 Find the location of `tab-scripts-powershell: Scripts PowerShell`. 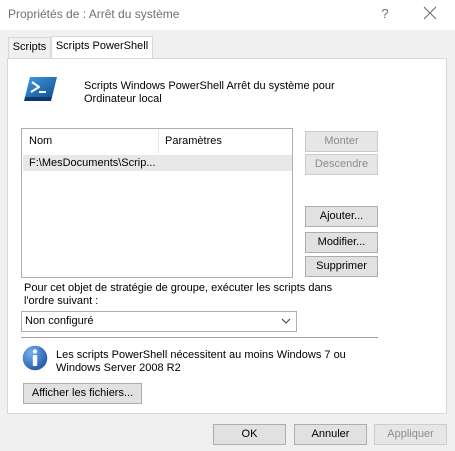

tab-scripts-powershell: Scripts PowerShell is located at coordinates (102, 47).